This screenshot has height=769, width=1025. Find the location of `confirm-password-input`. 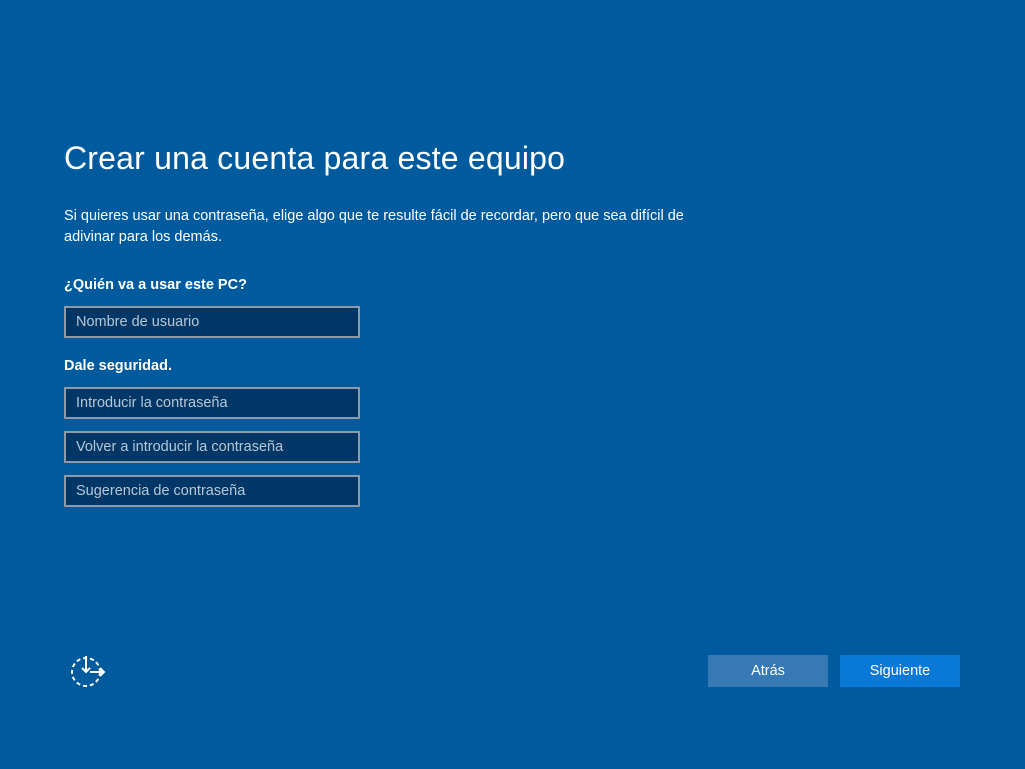

confirm-password-input is located at coordinates (212, 447).